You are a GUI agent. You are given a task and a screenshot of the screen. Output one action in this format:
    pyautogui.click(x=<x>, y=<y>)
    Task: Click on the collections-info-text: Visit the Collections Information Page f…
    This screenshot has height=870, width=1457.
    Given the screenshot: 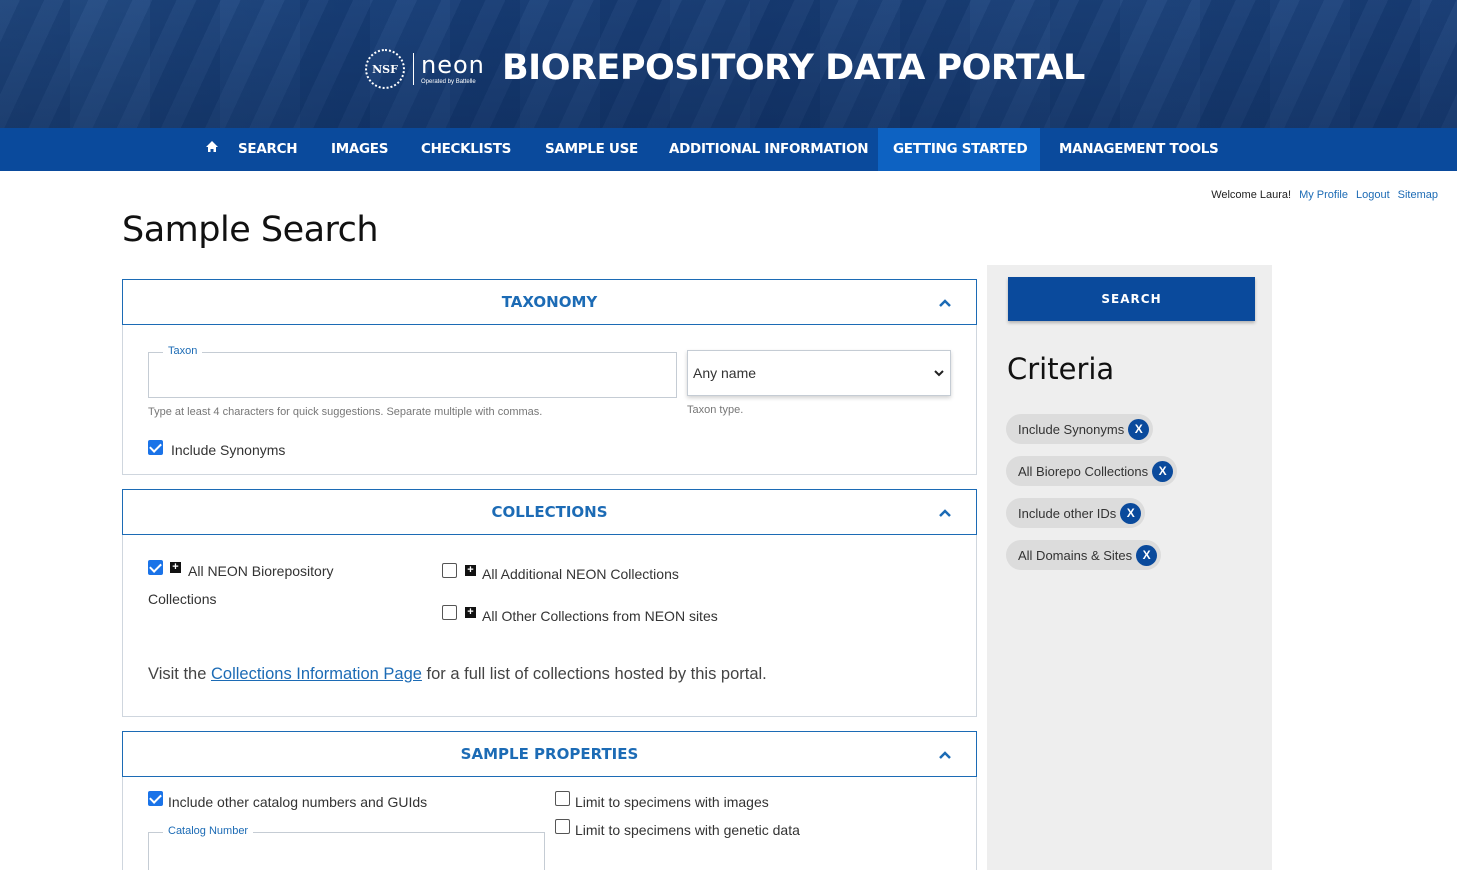 What is the action you would take?
    pyautogui.click(x=457, y=674)
    